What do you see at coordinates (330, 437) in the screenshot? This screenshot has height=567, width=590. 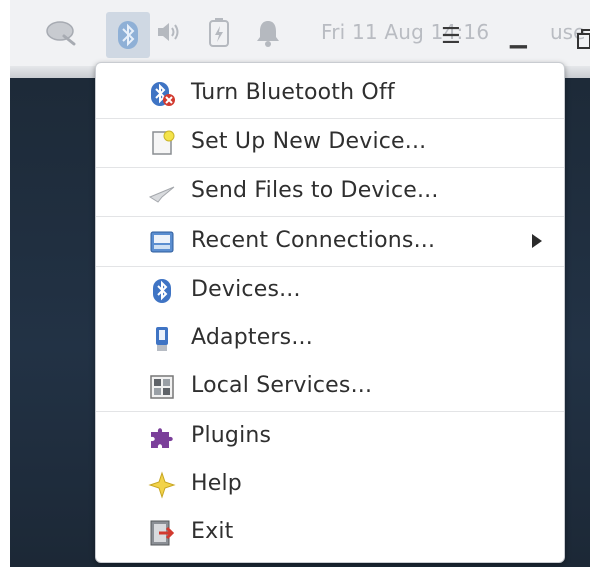 I see `menu-item-plugins: Plugins` at bounding box center [330, 437].